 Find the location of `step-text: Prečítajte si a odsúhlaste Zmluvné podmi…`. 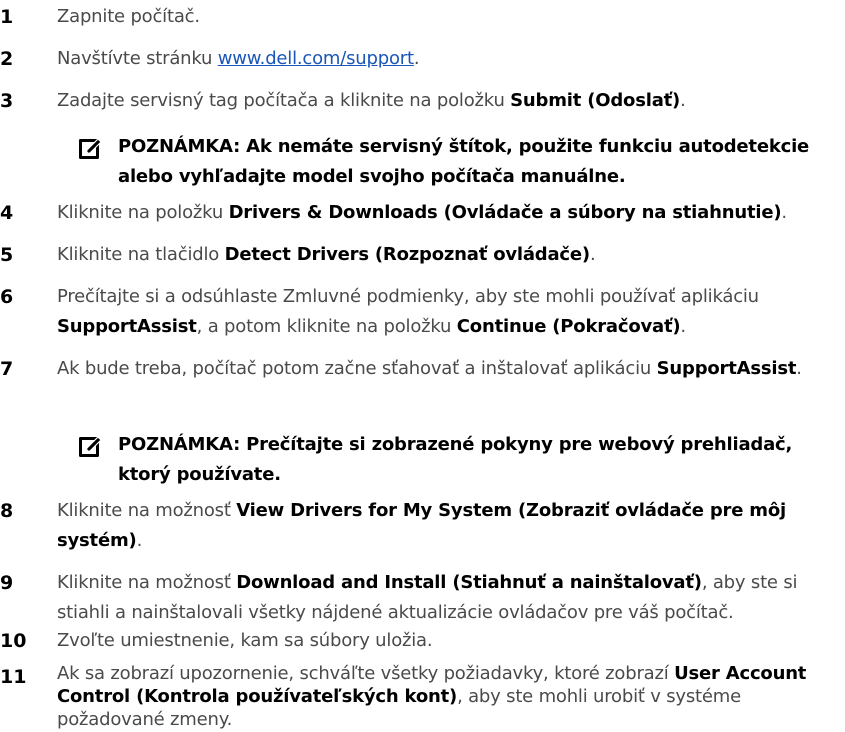

step-text: Prečítajte si a odsúhlaste Zmluvné podmi… is located at coordinates (447, 312).